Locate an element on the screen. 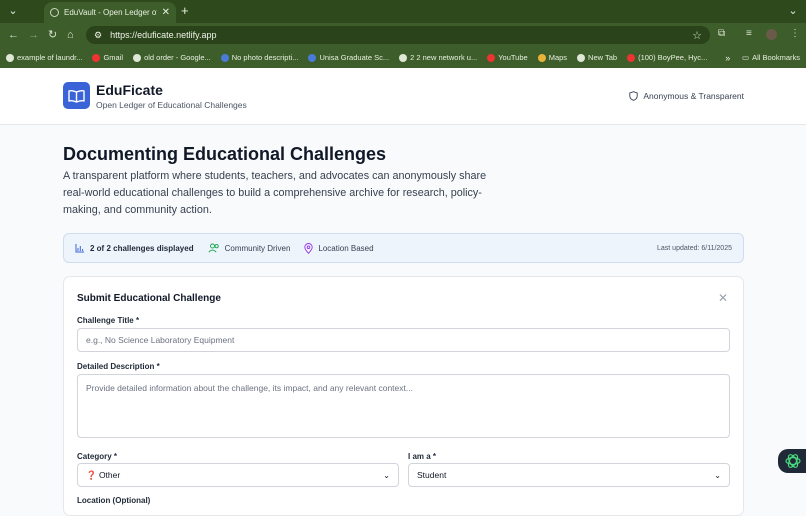  location-label: Location Based is located at coordinates (345, 248).